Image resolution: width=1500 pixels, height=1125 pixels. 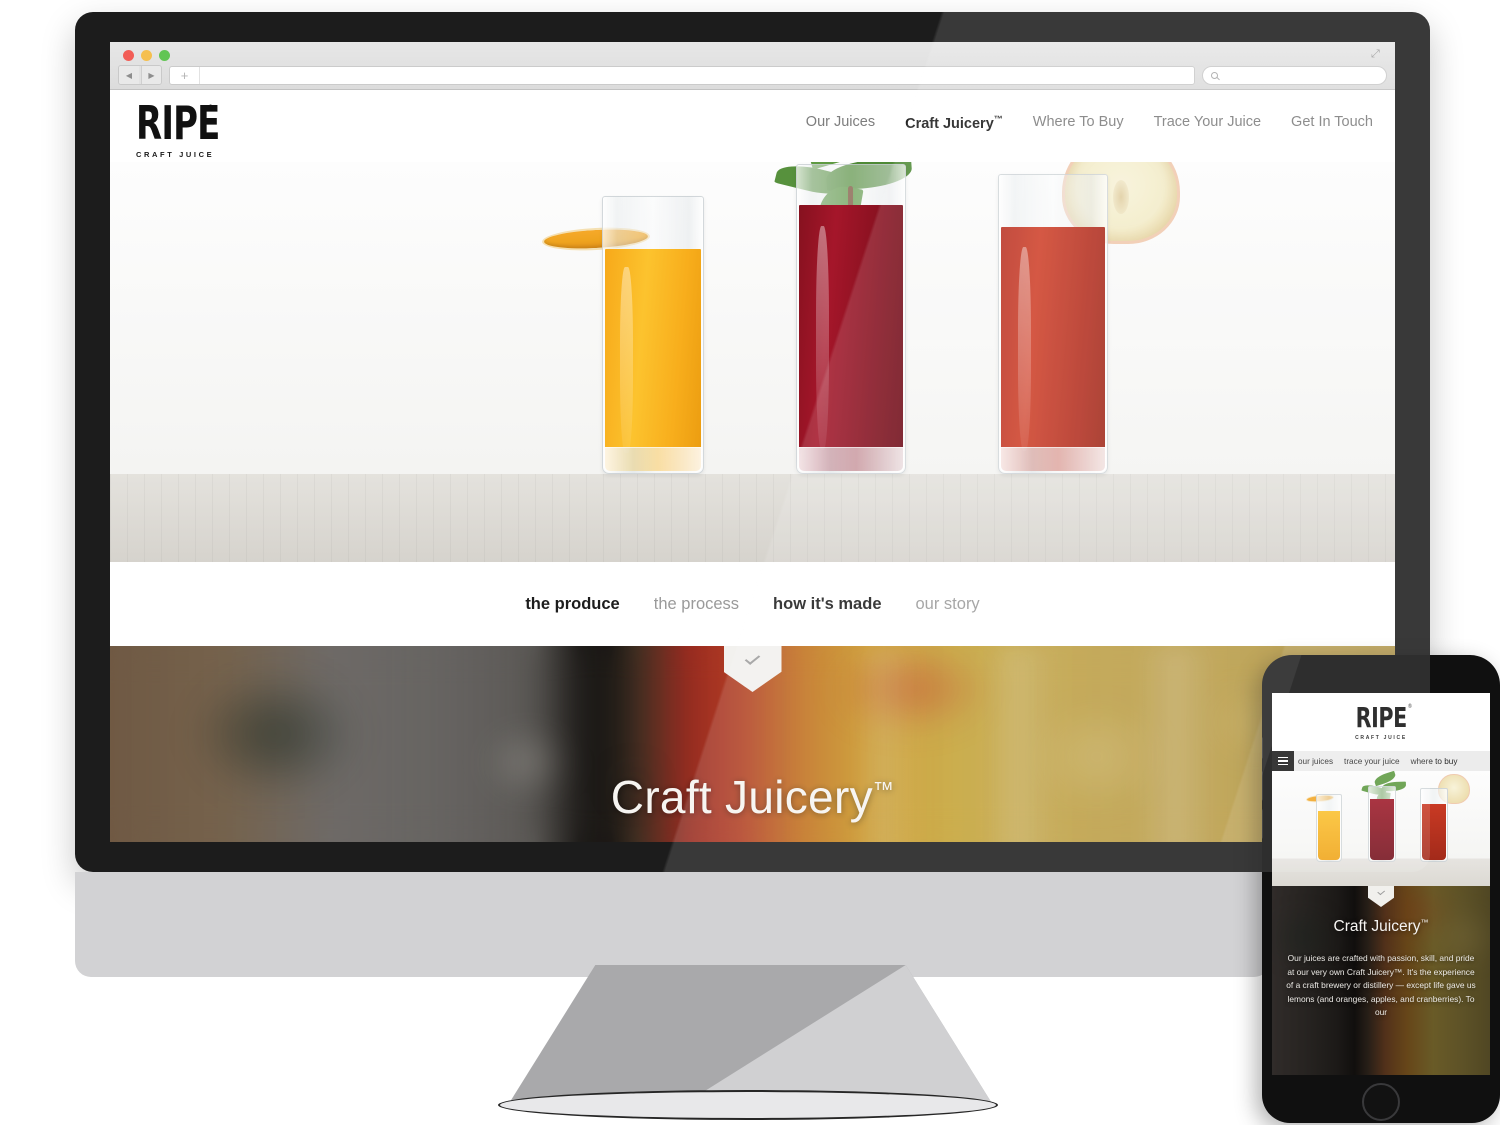 What do you see at coordinates (949, 123) in the screenshot?
I see `nav-item-craft-juicery-label: Craft Juicery` at bounding box center [949, 123].